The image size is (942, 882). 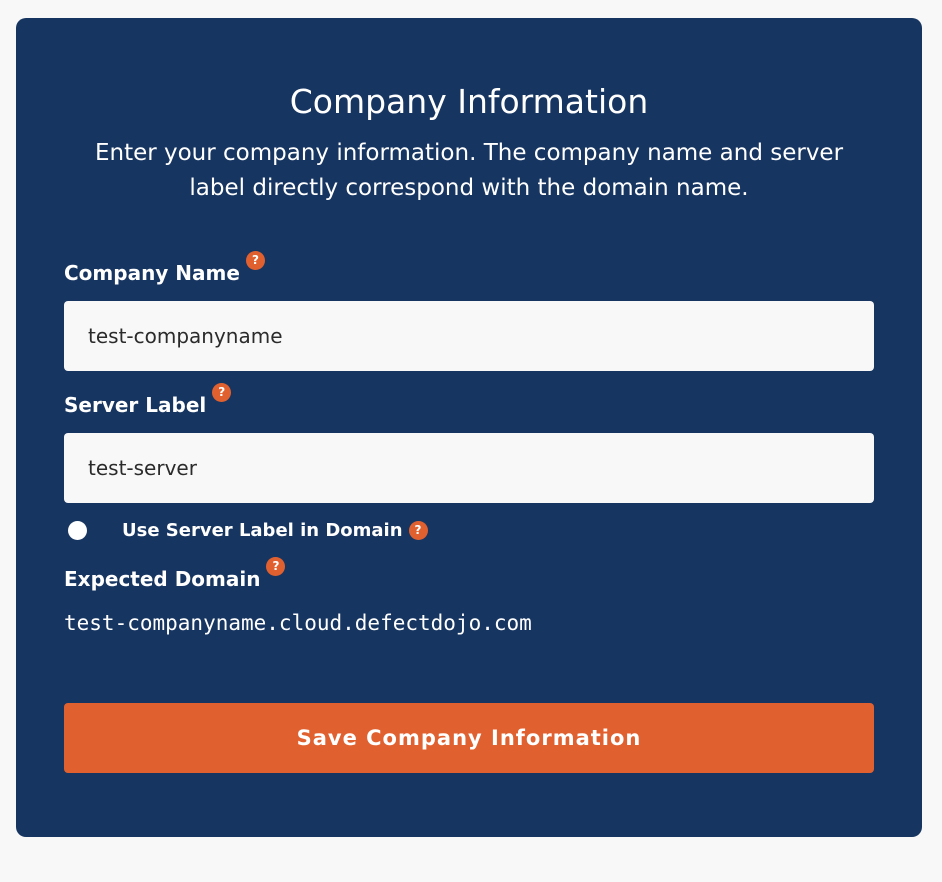 I want to click on use-server-label-toggle-row: Use Server Label in Domain ?, so click(x=248, y=530).